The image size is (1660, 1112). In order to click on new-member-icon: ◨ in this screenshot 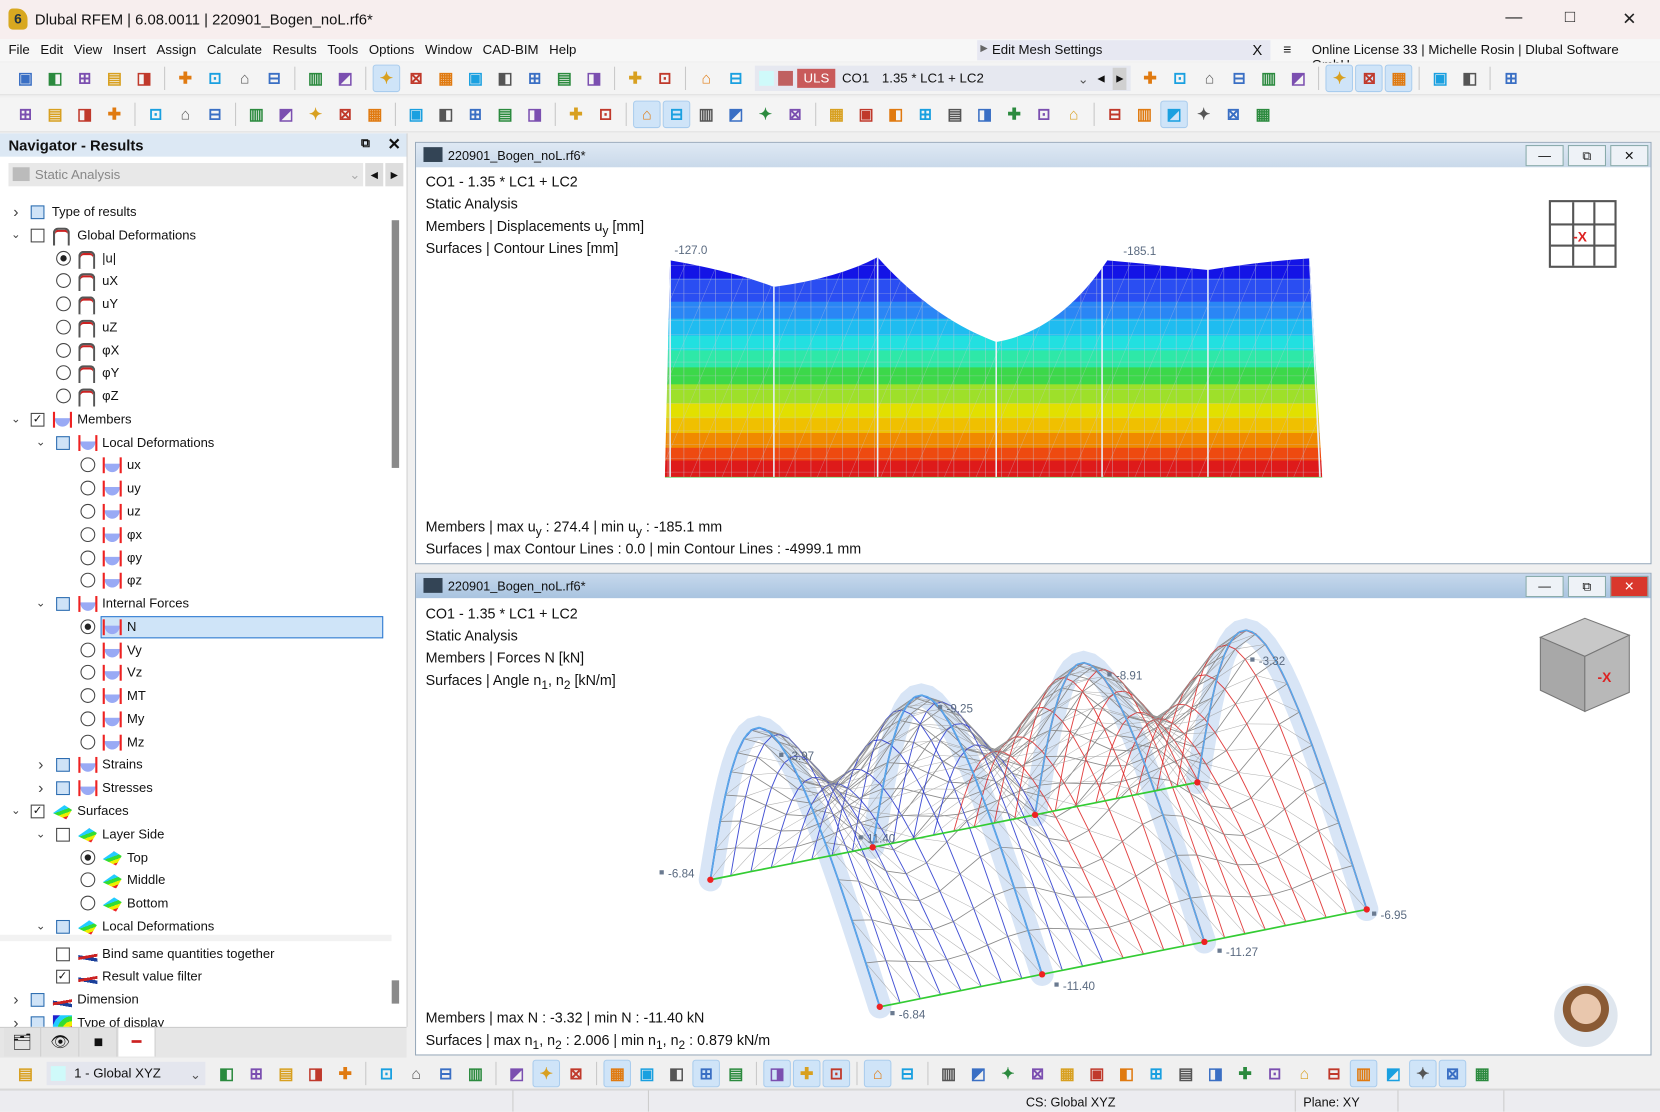, I will do `click(84, 114)`.